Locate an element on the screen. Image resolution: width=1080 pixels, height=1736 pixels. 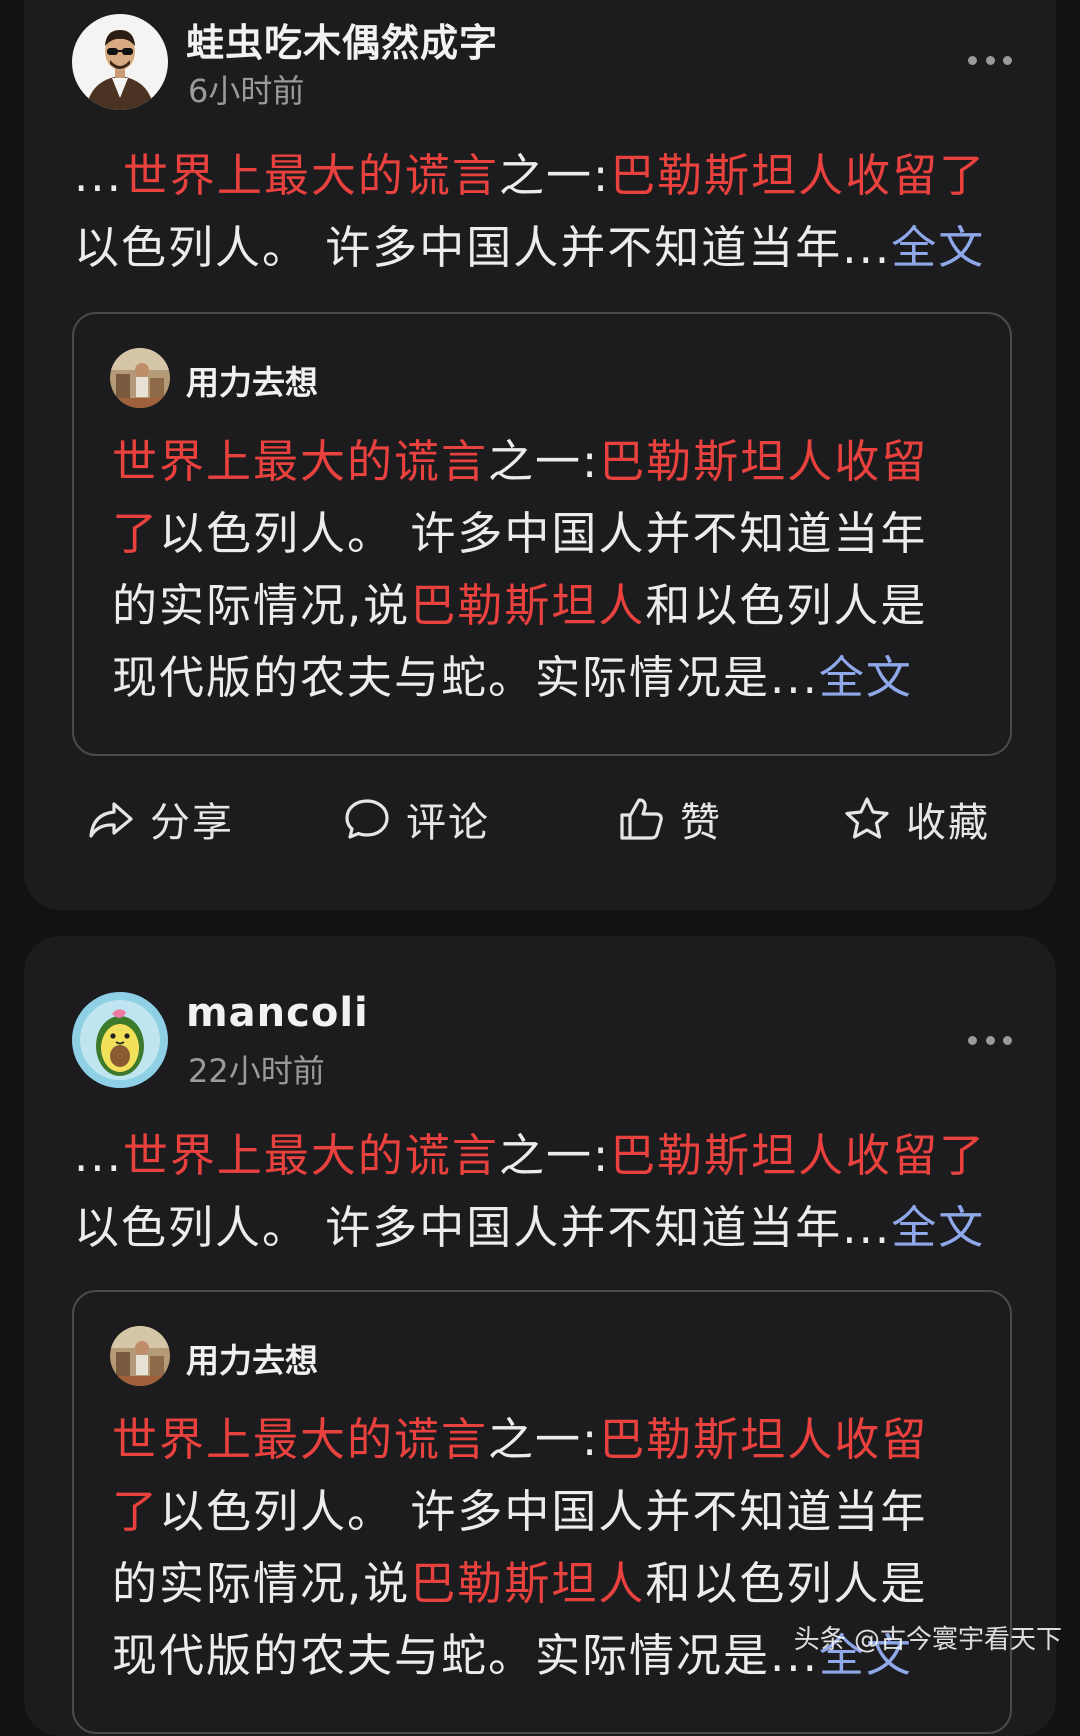
author-name: 蛙虫吃木偶然成字 is located at coordinates (342, 39).